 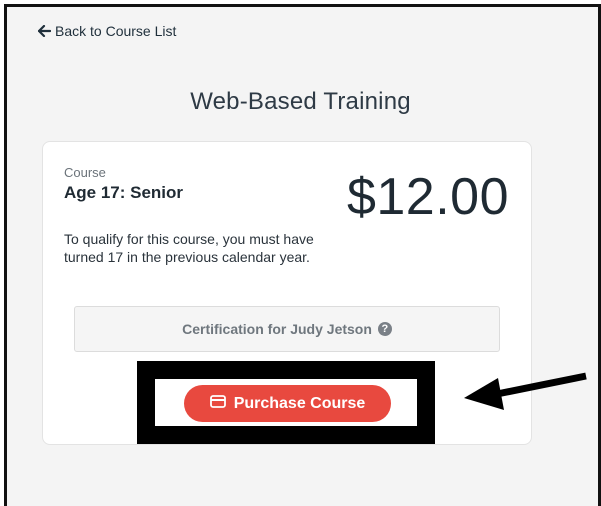 I want to click on purchase-course-button: Purchase Course, so click(x=287, y=403).